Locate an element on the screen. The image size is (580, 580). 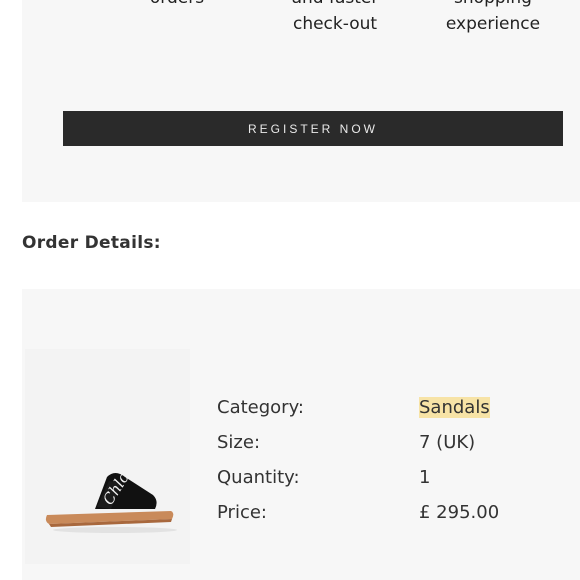
detail-row-price: Price: £ 295.00 is located at coordinates (397, 514).